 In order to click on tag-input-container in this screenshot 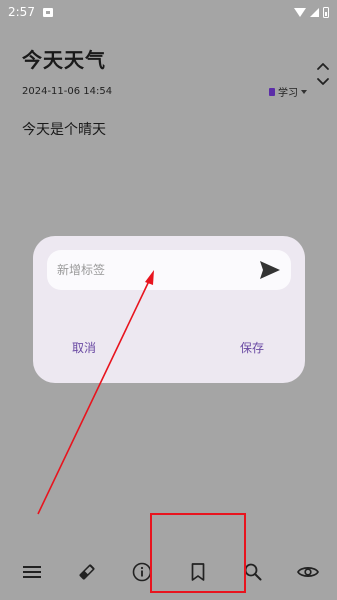, I will do `click(169, 270)`.